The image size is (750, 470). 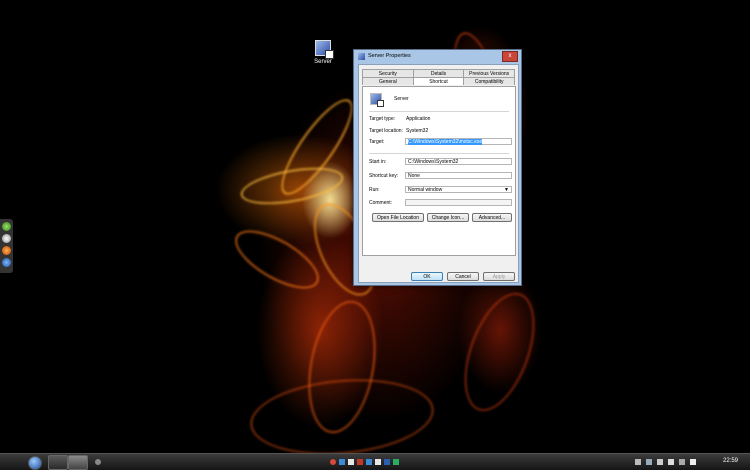 I want to click on target-label: Target:, so click(x=377, y=142).